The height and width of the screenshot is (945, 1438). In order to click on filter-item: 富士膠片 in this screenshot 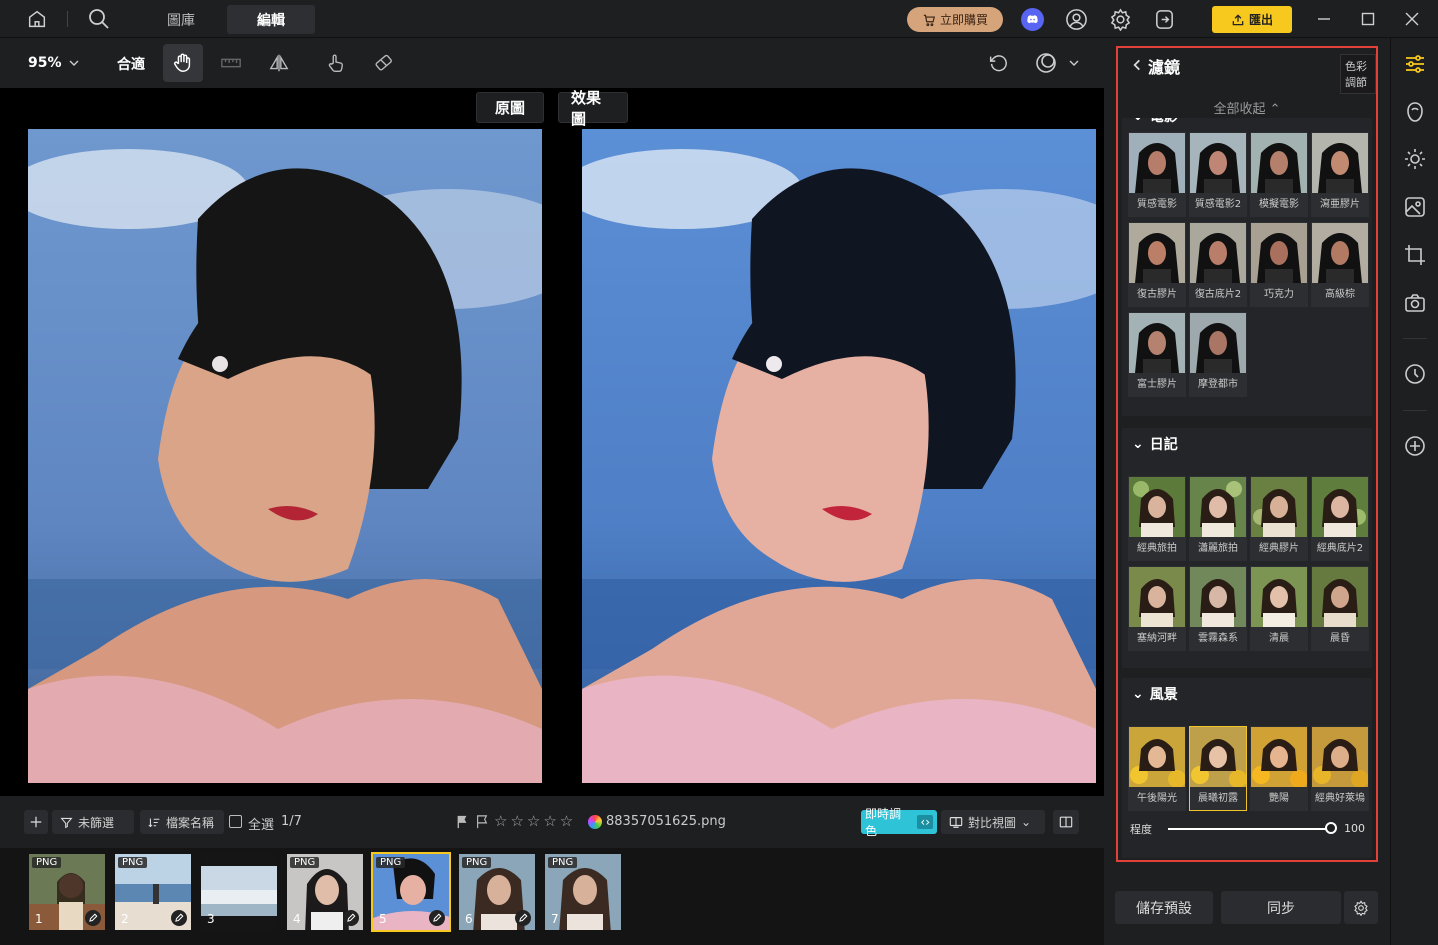, I will do `click(1157, 354)`.